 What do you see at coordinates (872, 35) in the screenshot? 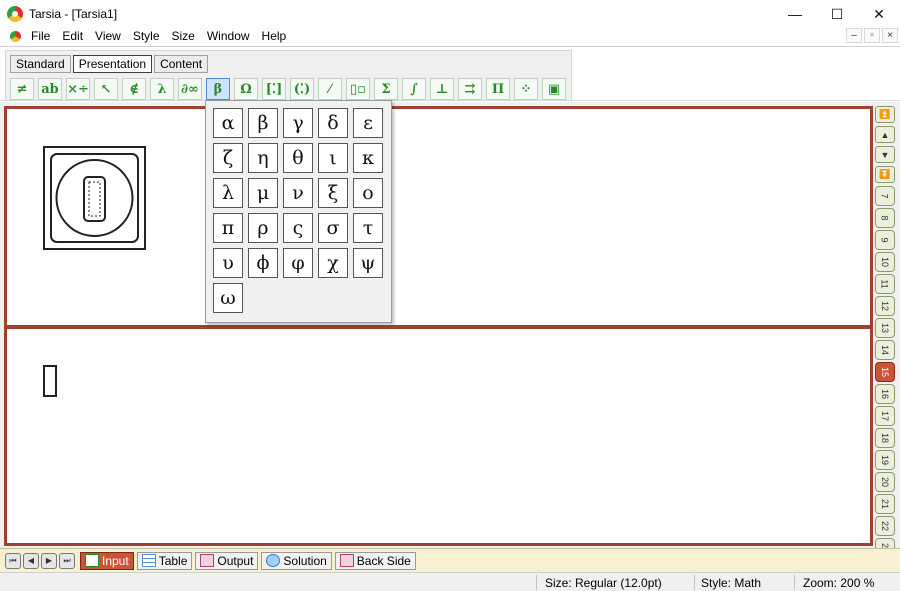
I see `document-restore-button: ▫` at bounding box center [872, 35].